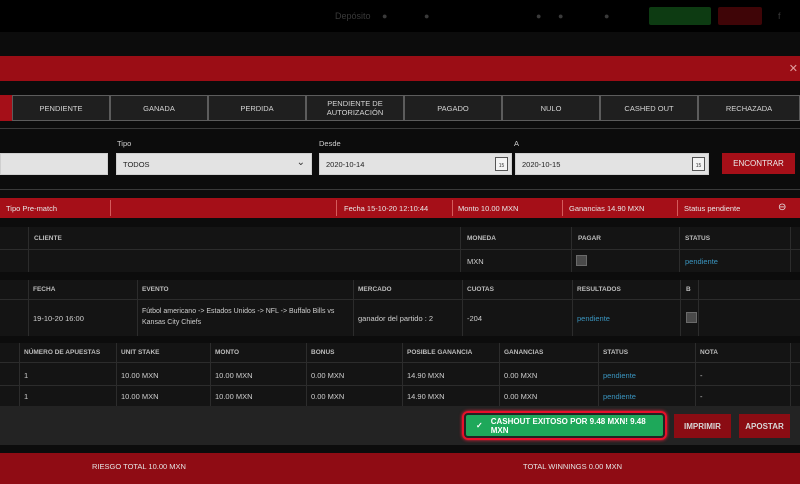 This screenshot has width=800, height=484. Describe the element at coordinates (159, 108) in the screenshot. I see `tab-won: GANADA` at that location.